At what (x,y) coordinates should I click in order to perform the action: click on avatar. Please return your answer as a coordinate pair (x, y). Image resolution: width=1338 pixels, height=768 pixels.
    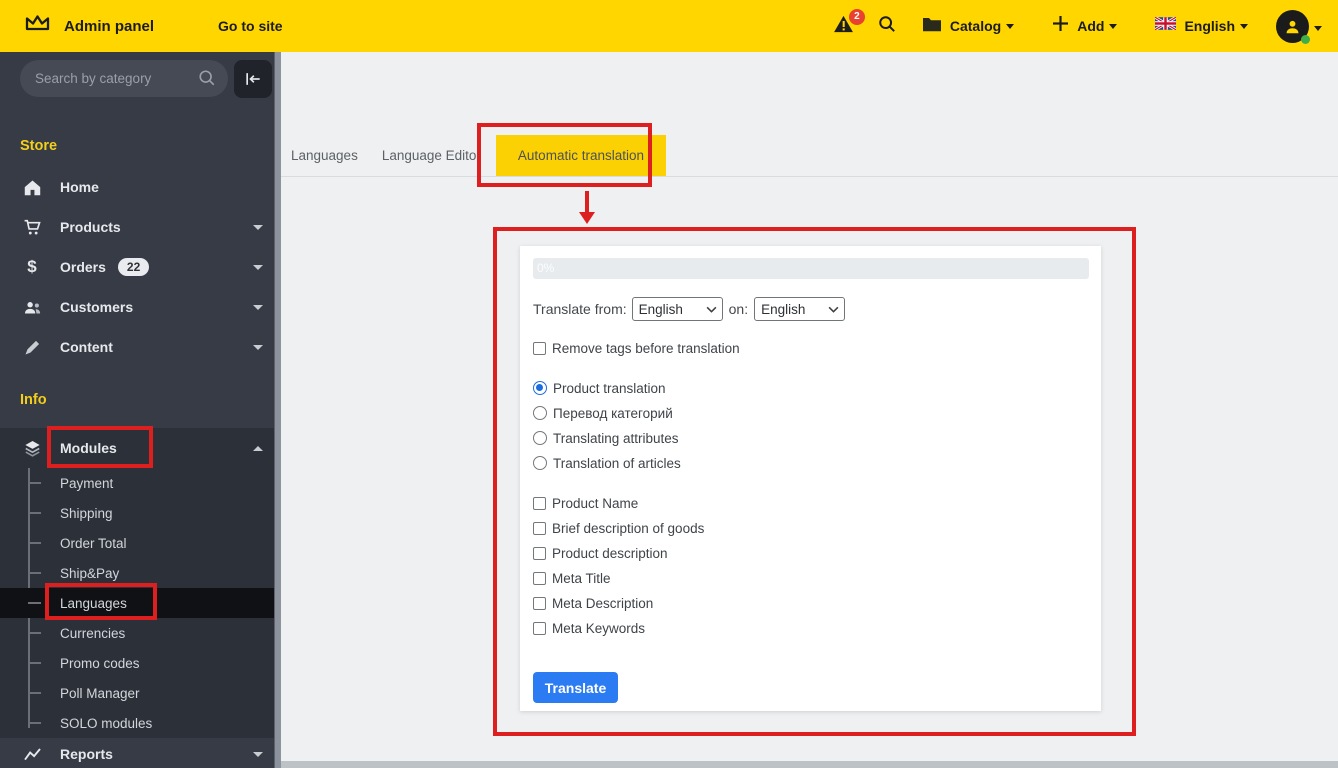
    Looking at the image, I should click on (1293, 26).